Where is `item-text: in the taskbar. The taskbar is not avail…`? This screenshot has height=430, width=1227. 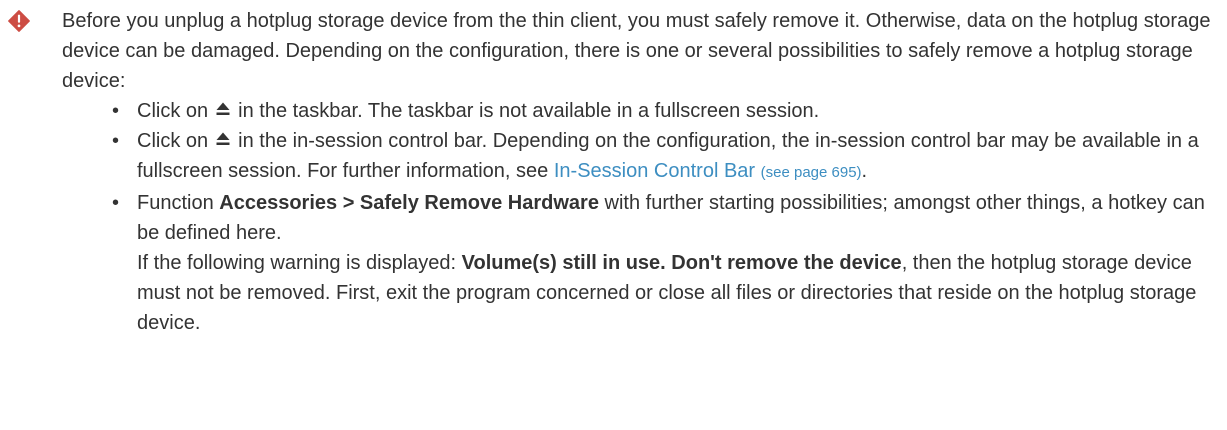
item-text: in the taskbar. The taskbar is not avail… is located at coordinates (529, 111).